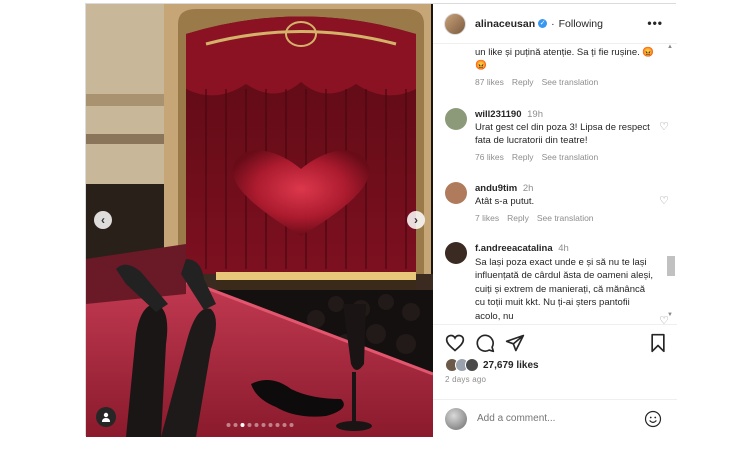  What do you see at coordinates (670, 315) in the screenshot?
I see `scroll-down-icon: ▼` at bounding box center [670, 315].